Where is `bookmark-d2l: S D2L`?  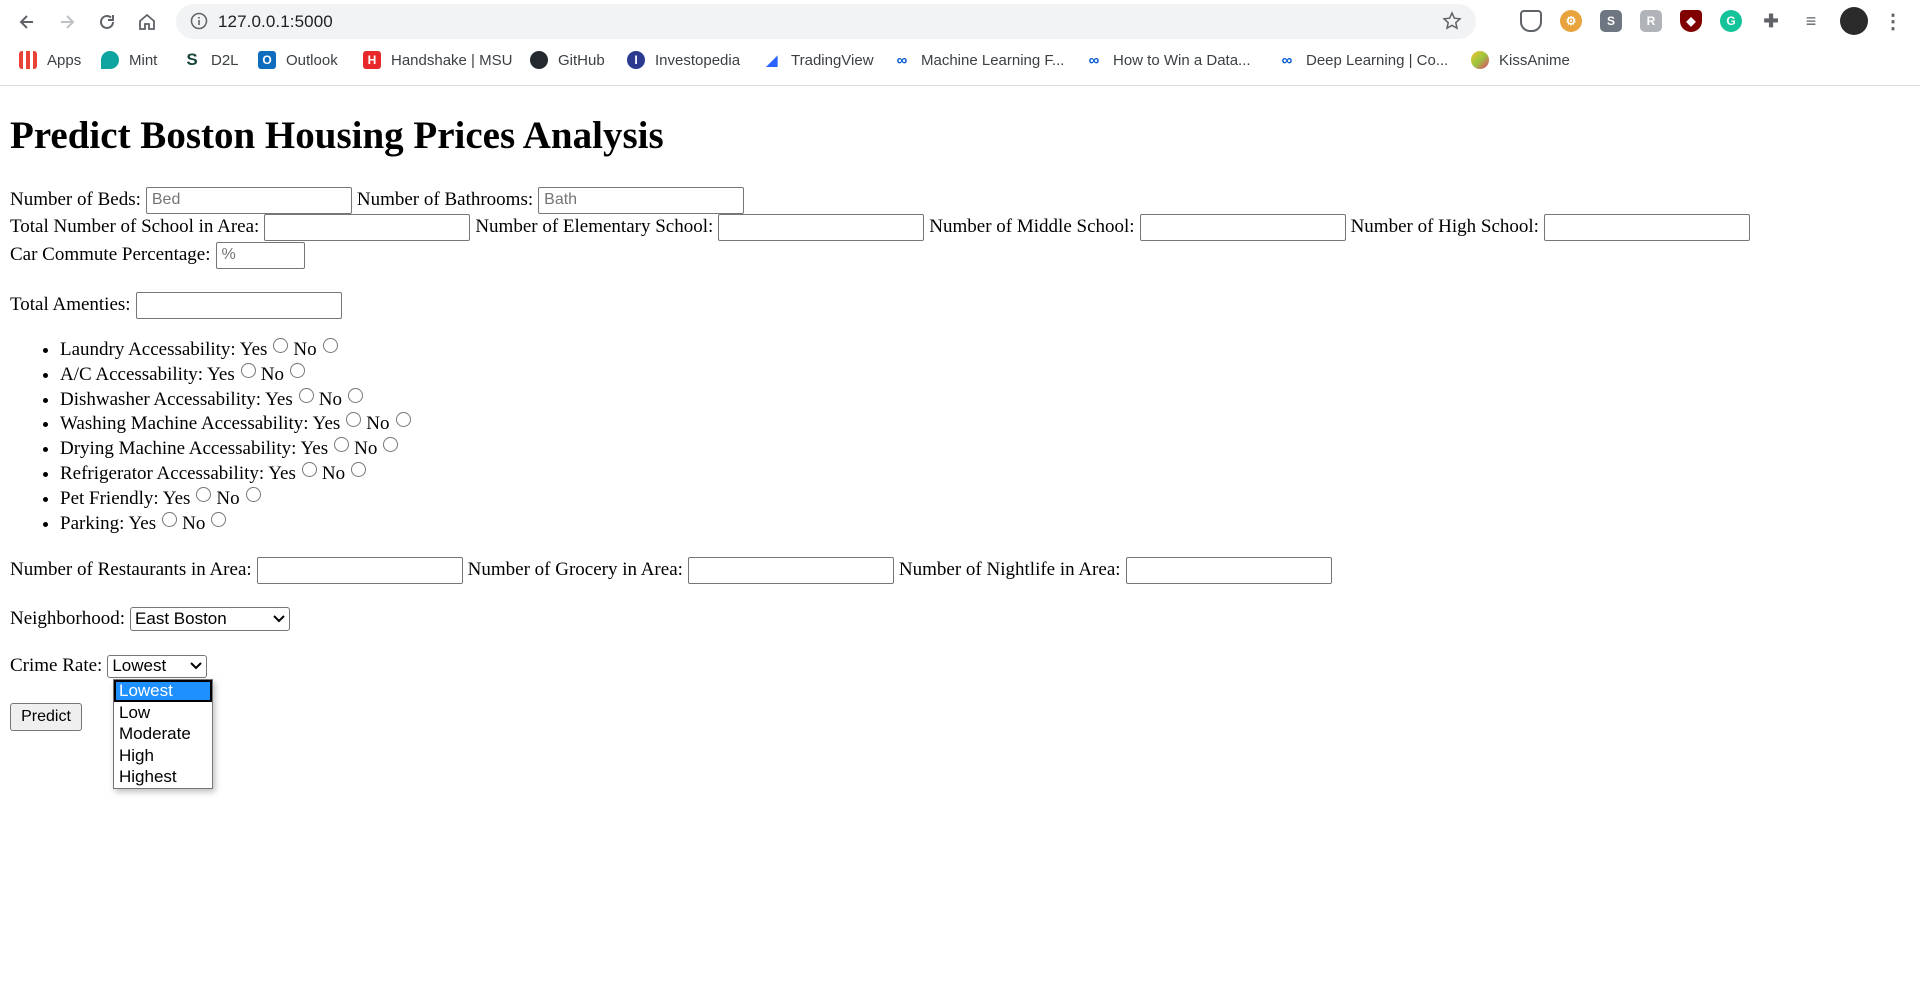
bookmark-d2l: S D2L is located at coordinates (211, 59).